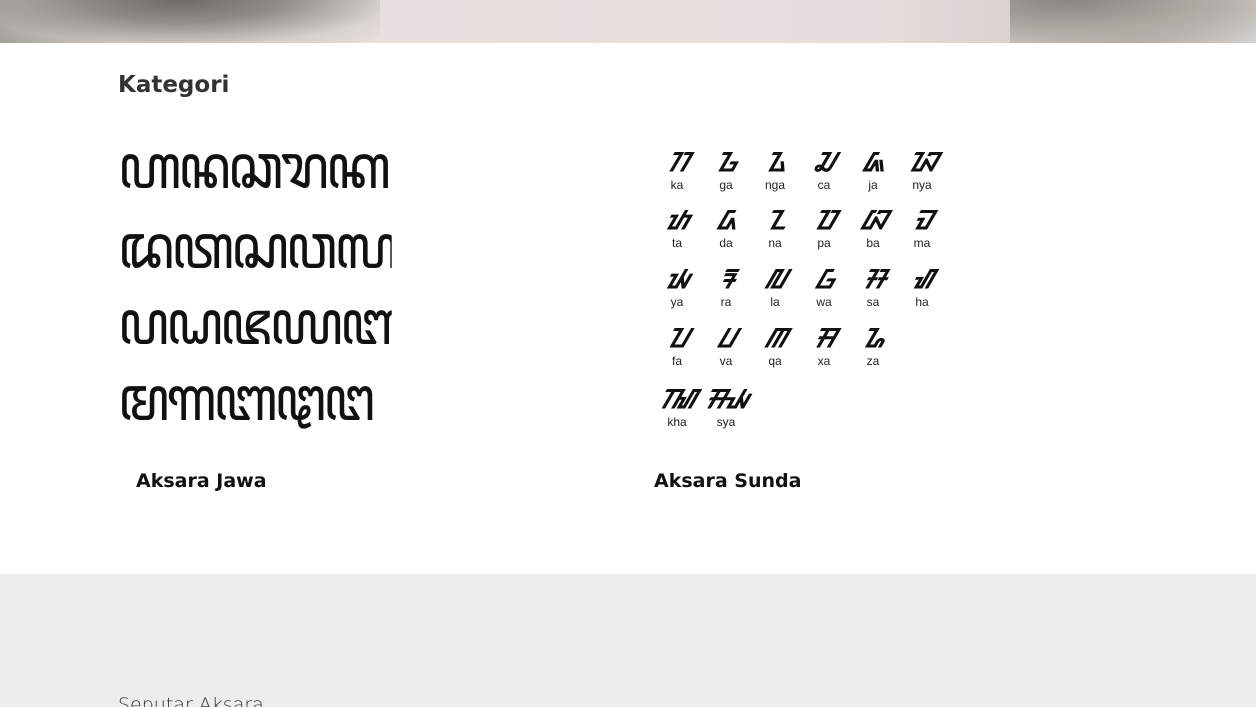 The image size is (1256, 707). What do you see at coordinates (726, 185) in the screenshot?
I see `sunda-latin-label: ga` at bounding box center [726, 185].